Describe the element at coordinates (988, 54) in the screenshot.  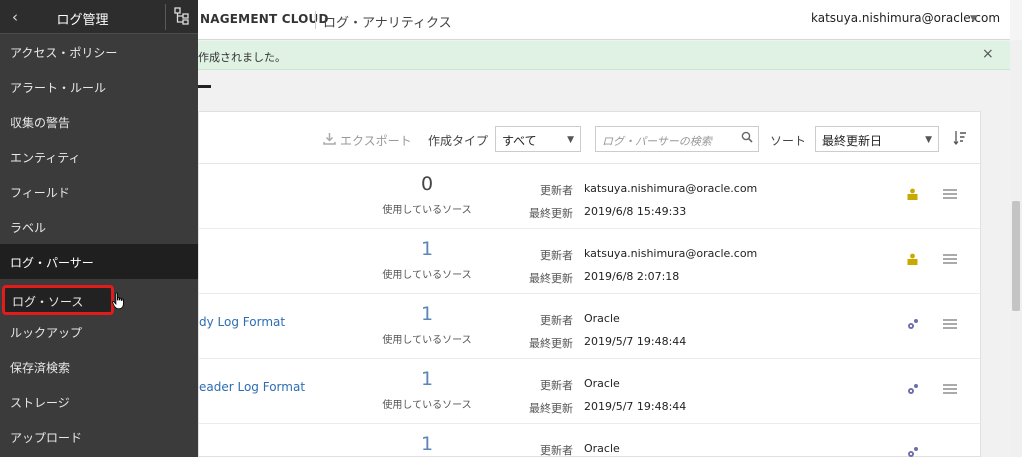
I see `close-icon: ×` at that location.